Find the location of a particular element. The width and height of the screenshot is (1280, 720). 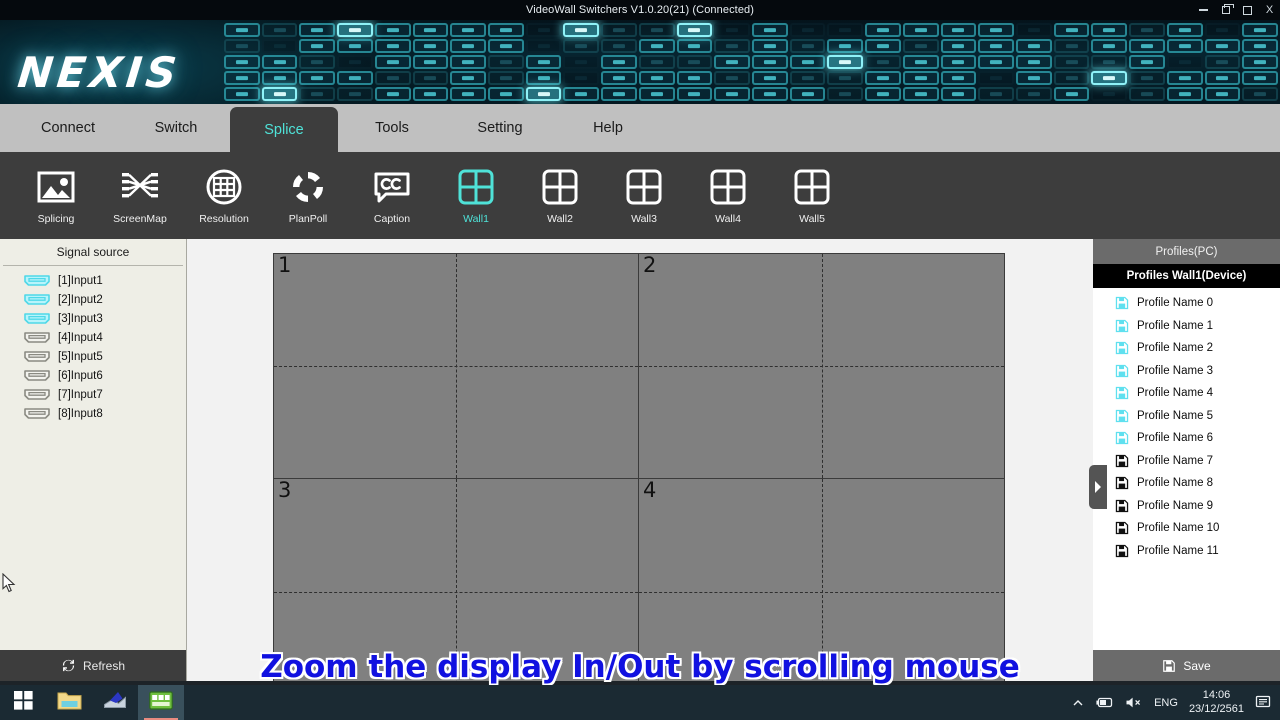

app-blue is located at coordinates (115, 702).